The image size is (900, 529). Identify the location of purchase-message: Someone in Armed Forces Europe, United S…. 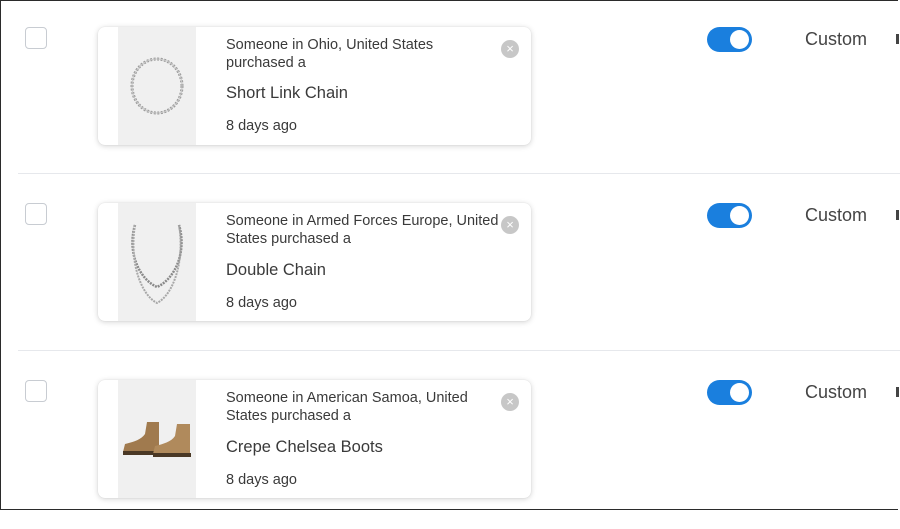
(362, 230).